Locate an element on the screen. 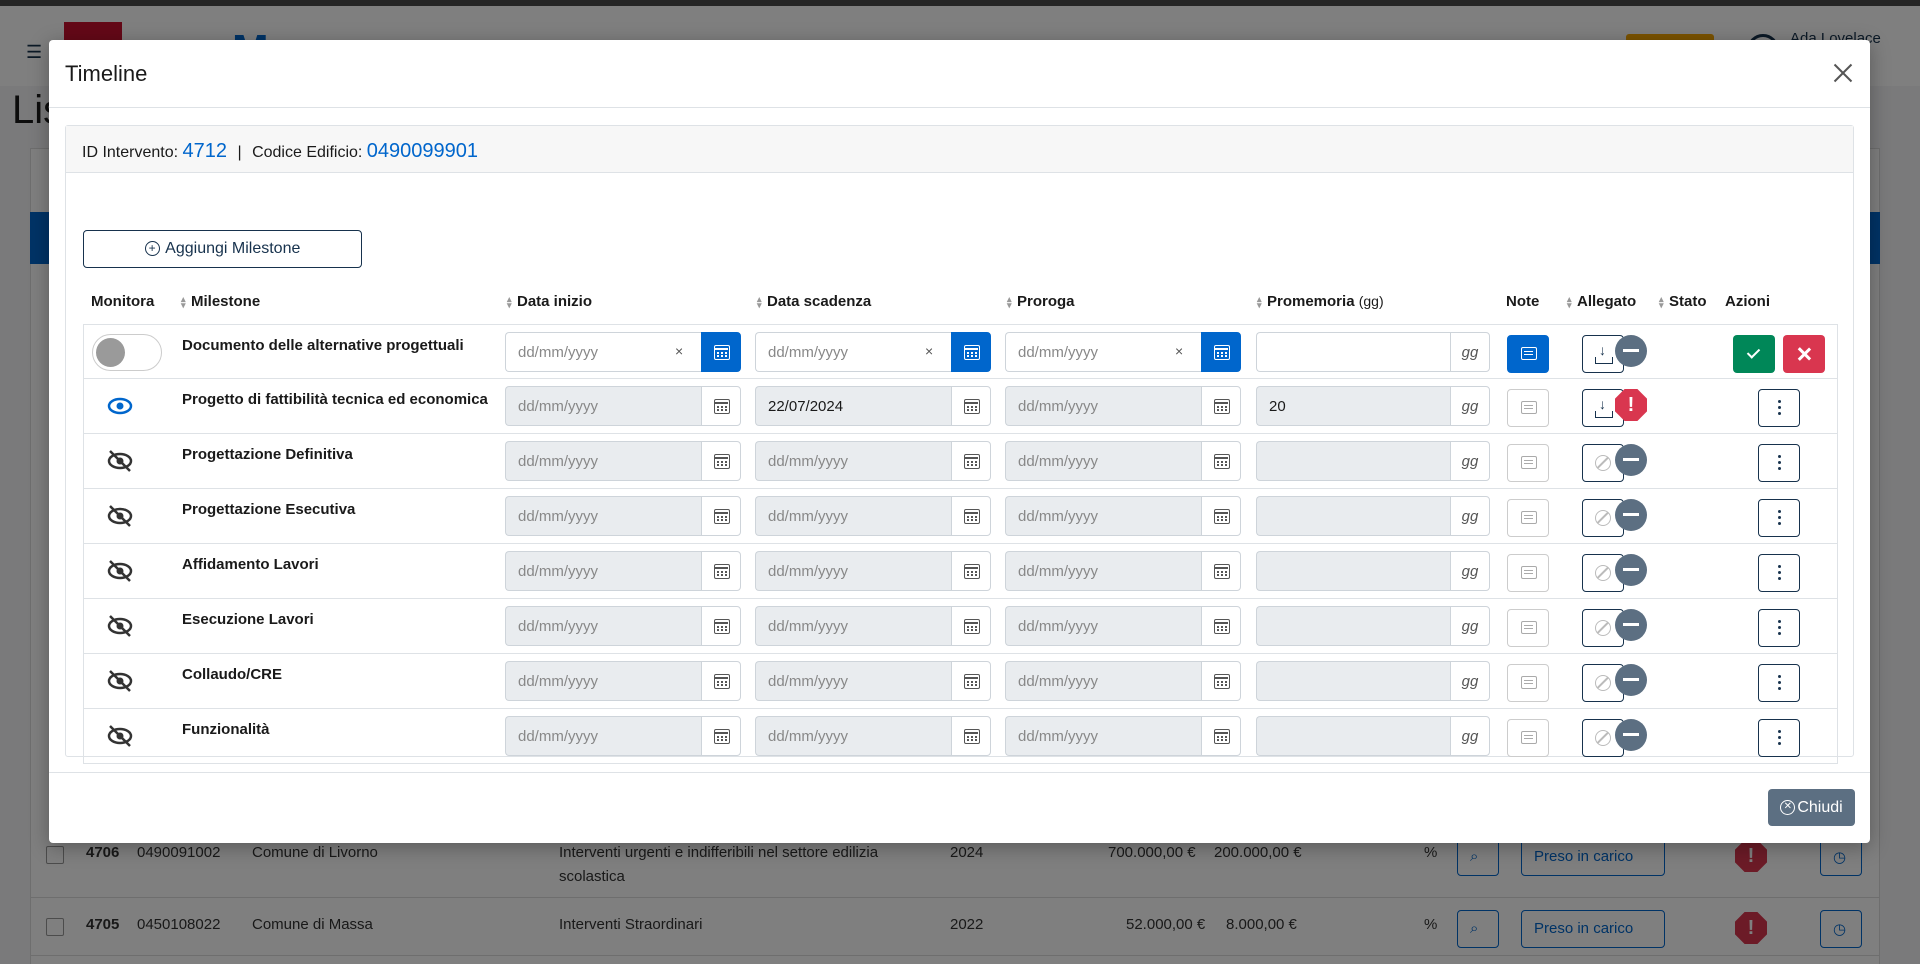 The width and height of the screenshot is (1920, 964). col-promemoria: ▴ ▾ Promemoria (gg) is located at coordinates (1320, 301).